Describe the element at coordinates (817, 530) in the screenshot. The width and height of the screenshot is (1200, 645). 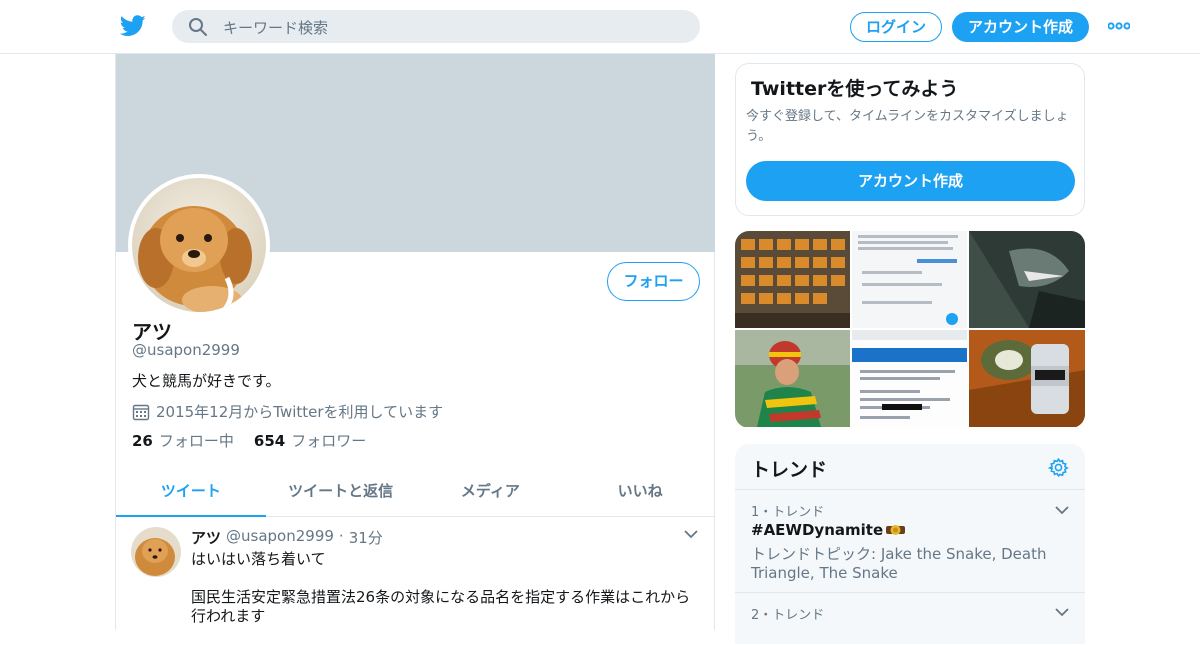
I see `trend-name: #AEWDynamite` at that location.